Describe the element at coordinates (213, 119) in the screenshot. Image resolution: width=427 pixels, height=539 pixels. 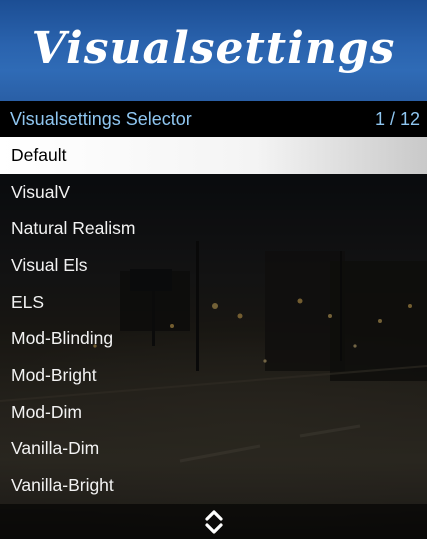
I see `menu-subheader: Visualsettings Selector 1 / 12` at that location.